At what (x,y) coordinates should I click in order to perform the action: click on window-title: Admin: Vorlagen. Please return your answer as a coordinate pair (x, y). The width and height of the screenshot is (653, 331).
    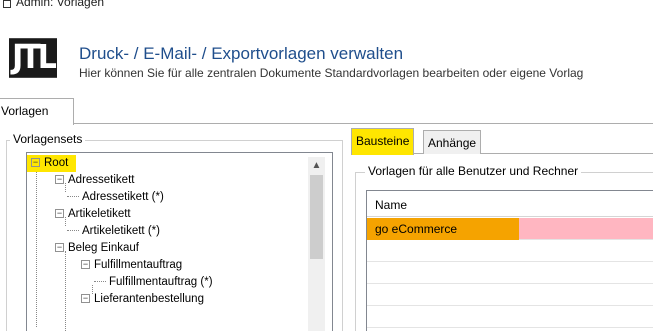
    Looking at the image, I should click on (60, 4).